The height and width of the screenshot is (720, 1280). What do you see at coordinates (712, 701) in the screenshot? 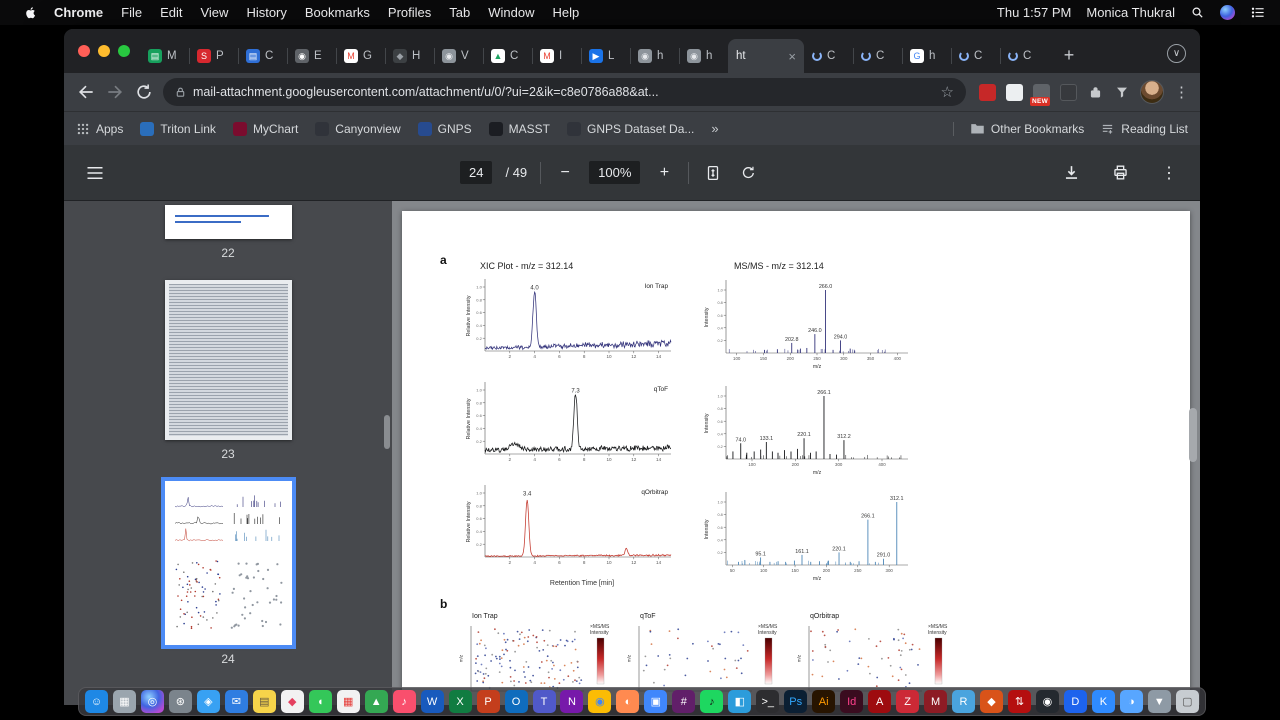
I see `dock-app-spotify: ♪` at bounding box center [712, 701].